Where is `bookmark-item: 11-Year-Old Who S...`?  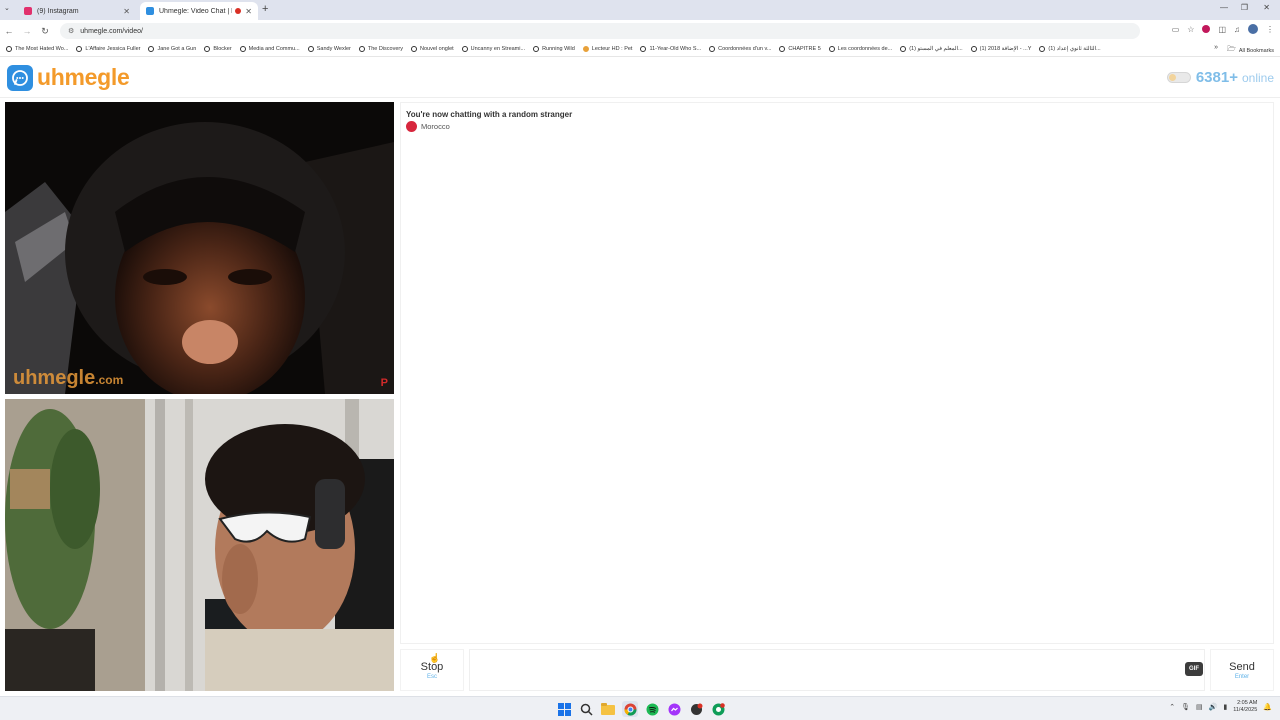 bookmark-item: 11-Year-Old Who S... is located at coordinates (670, 49).